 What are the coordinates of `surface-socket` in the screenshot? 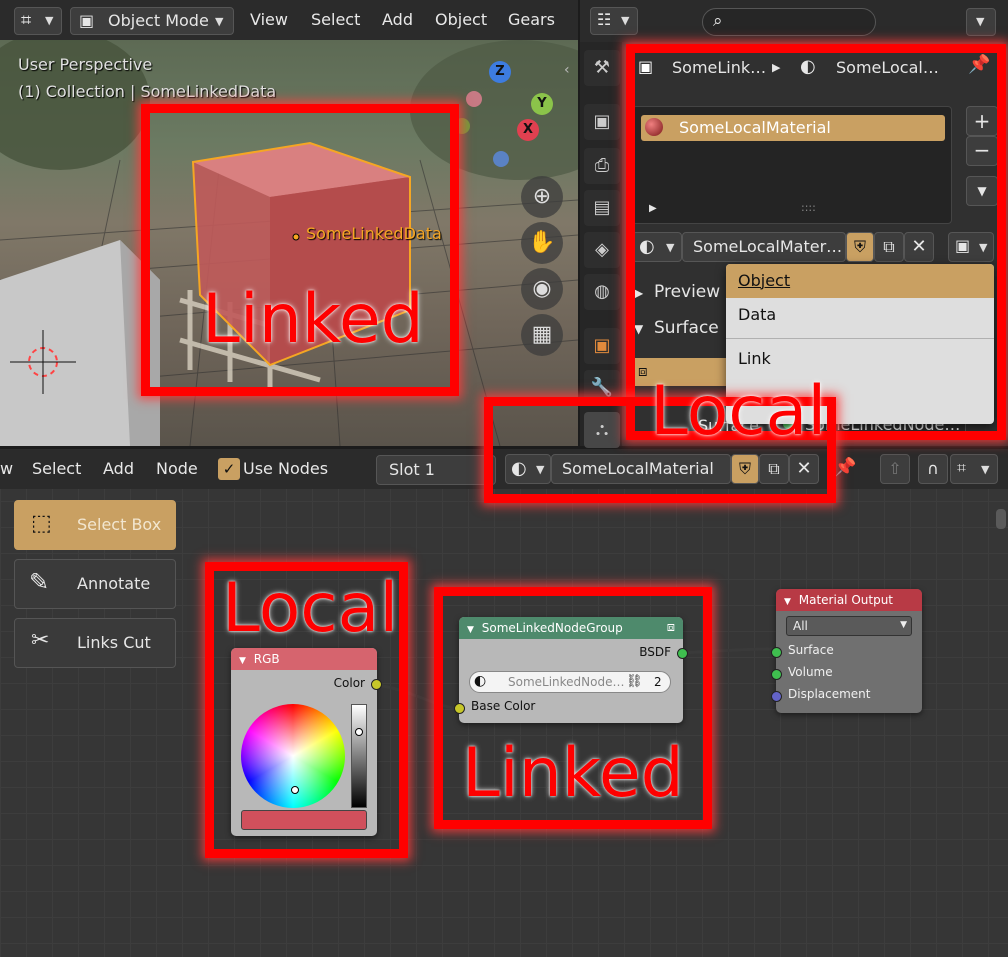 It's located at (776, 652).